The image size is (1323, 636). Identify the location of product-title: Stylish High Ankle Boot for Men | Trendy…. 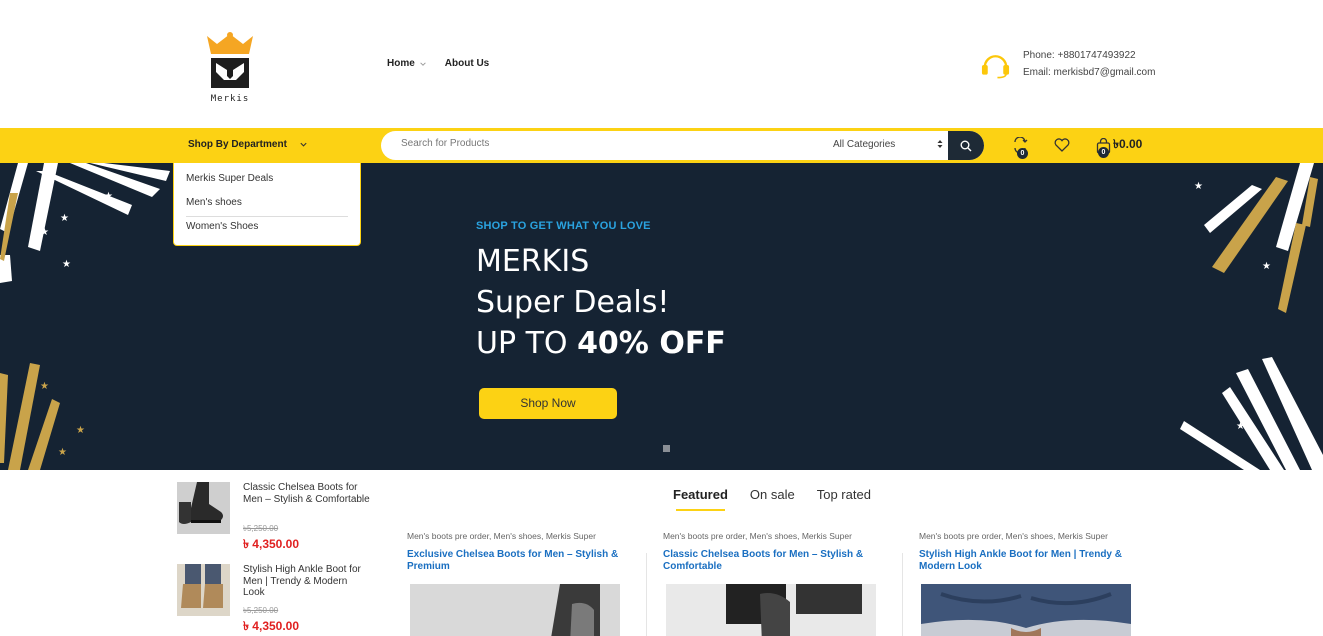
(1034, 561).